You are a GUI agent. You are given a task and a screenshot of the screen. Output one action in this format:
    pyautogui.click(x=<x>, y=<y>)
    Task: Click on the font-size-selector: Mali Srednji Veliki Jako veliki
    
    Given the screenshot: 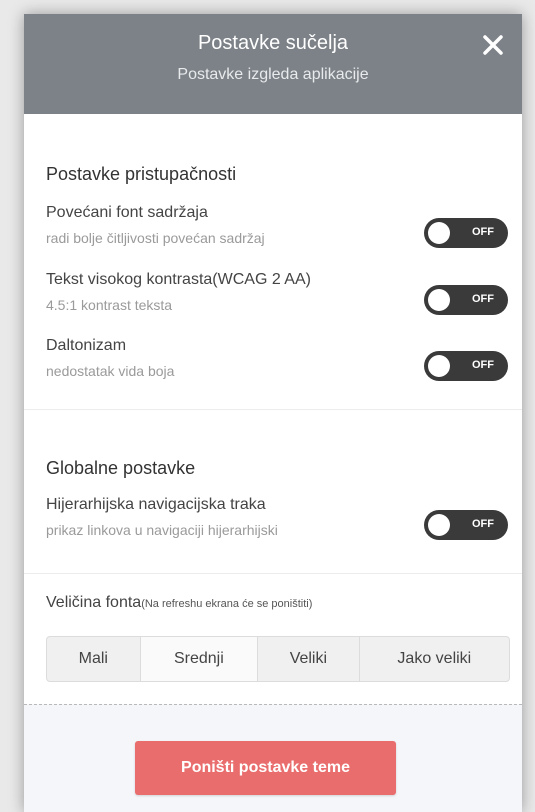 What is the action you would take?
    pyautogui.click(x=278, y=659)
    